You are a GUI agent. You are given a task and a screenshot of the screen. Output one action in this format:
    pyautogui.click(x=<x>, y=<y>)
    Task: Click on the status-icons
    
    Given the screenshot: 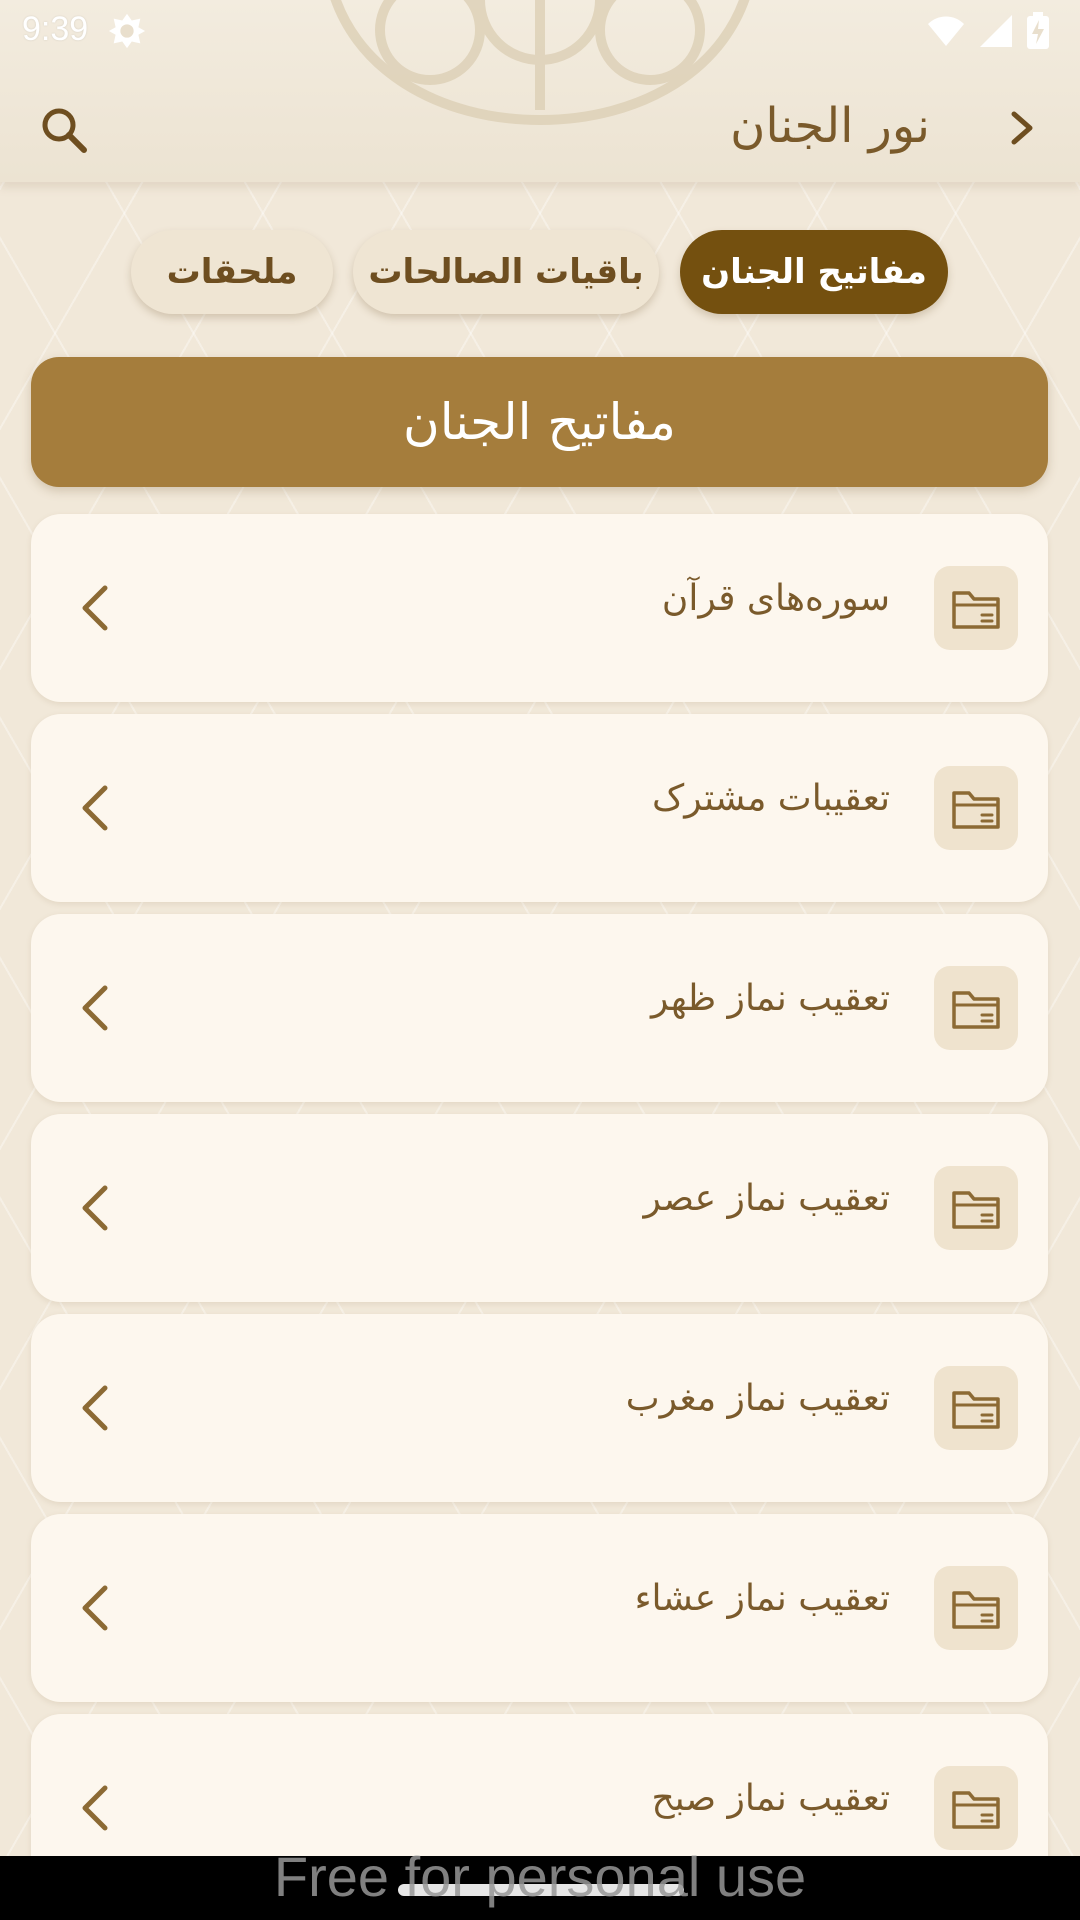 What is the action you would take?
    pyautogui.click(x=988, y=31)
    